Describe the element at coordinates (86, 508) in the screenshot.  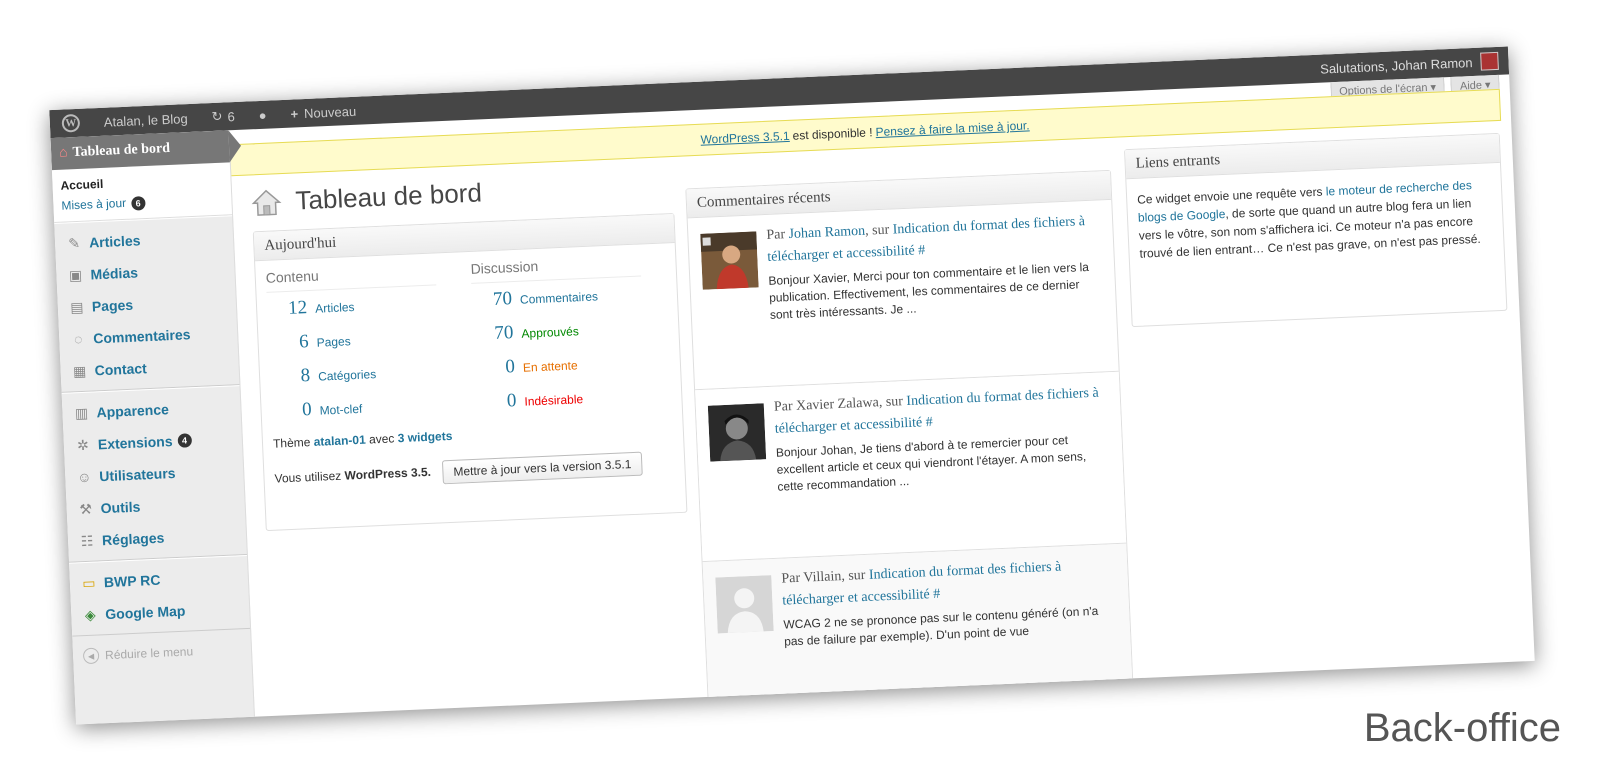
I see `tools-icon: ⚒` at that location.